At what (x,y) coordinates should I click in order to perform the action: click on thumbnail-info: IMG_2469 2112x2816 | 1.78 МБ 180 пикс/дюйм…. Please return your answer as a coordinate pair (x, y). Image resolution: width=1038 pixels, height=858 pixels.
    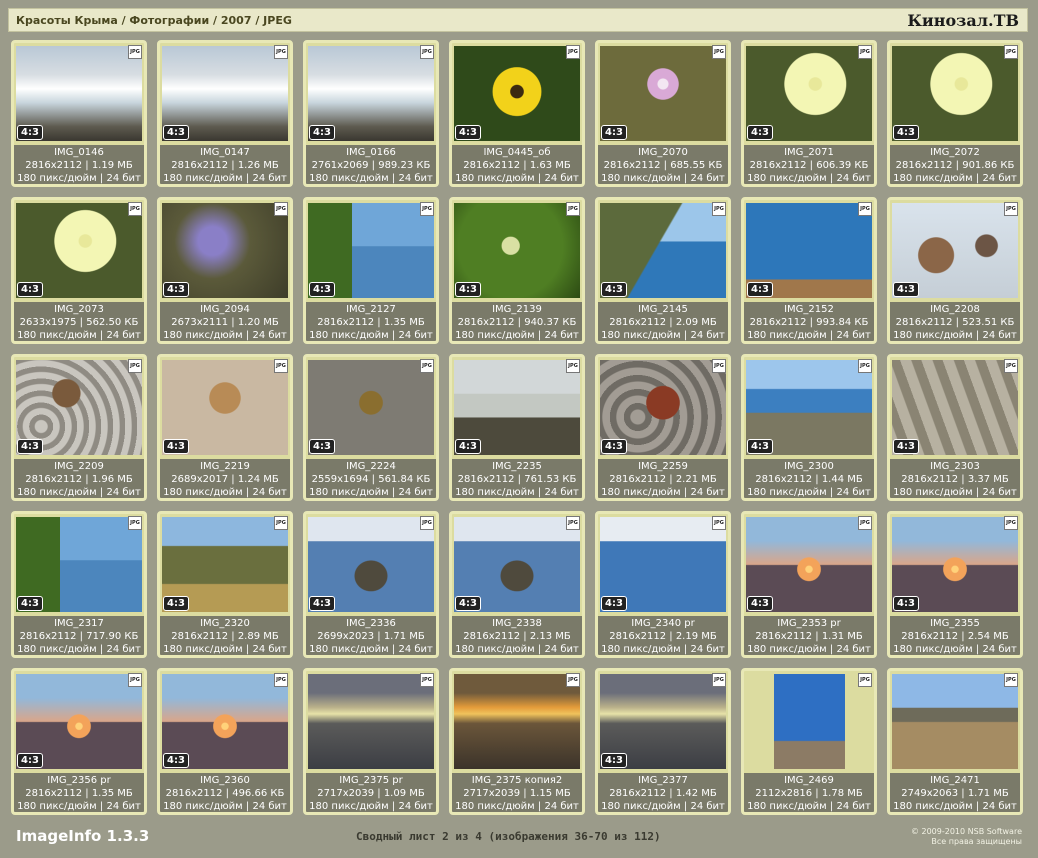
    Looking at the image, I should click on (809, 792).